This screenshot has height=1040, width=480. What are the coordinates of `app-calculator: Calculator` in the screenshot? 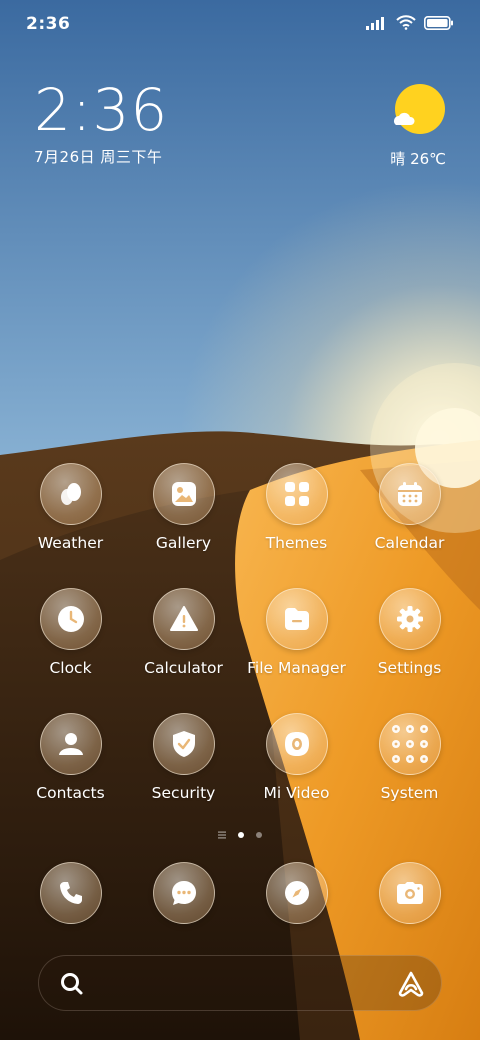 It's located at (183, 641).